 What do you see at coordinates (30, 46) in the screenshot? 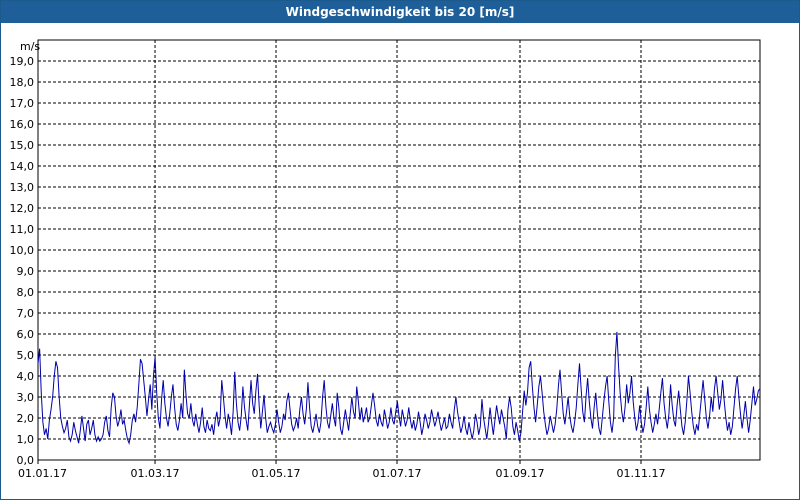
I see `y-axis-unit-label: m/s` at bounding box center [30, 46].